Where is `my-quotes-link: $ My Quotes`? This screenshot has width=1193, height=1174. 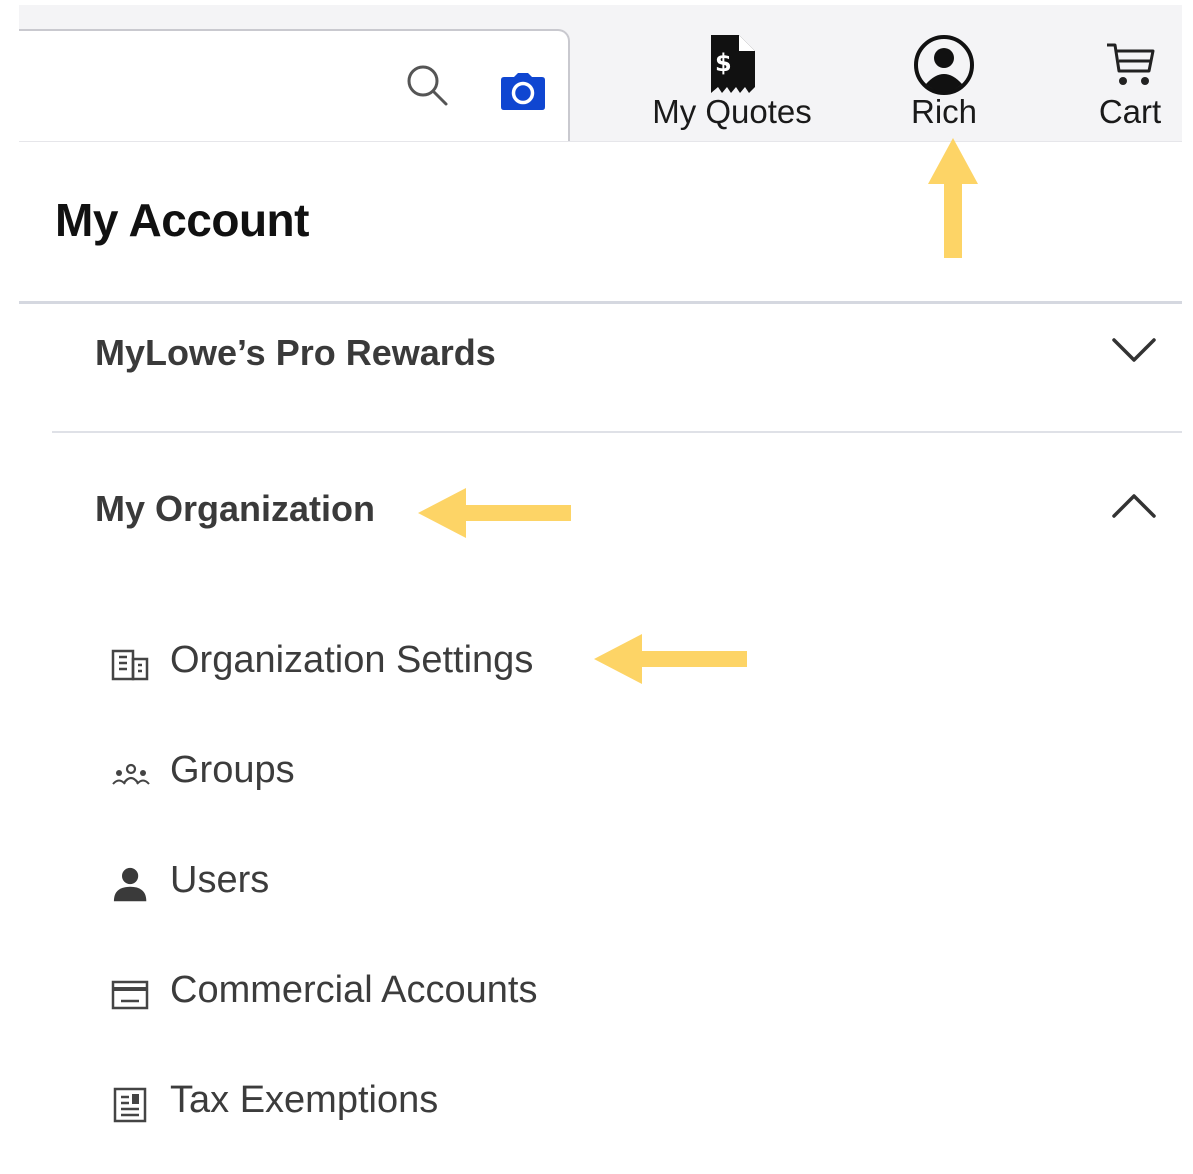
my-quotes-link: $ My Quotes is located at coordinates (732, 73).